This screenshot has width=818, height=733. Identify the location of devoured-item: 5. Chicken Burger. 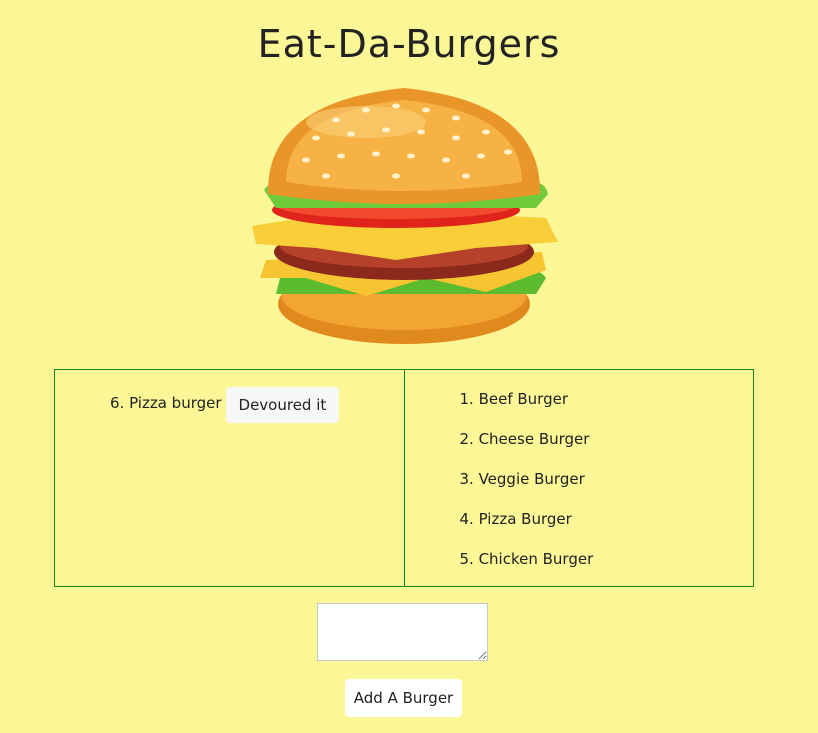
(526, 559).